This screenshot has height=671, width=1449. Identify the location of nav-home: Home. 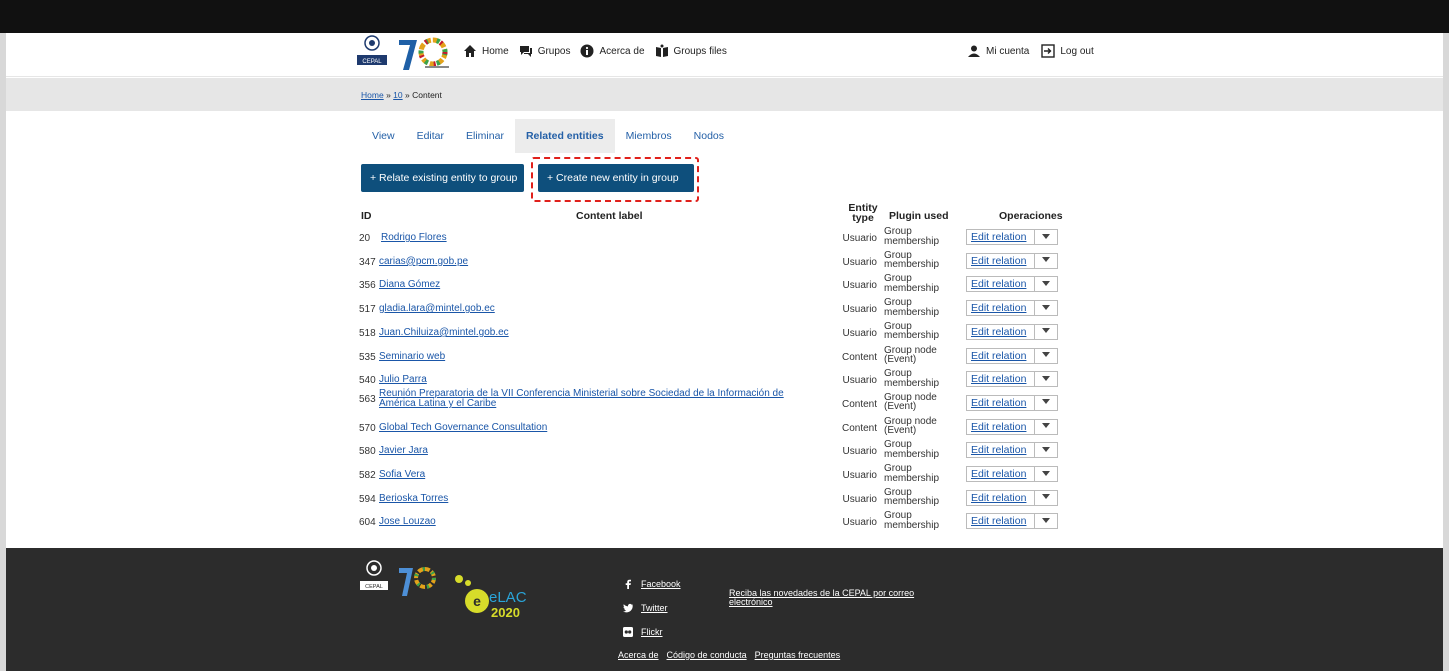
(486, 51).